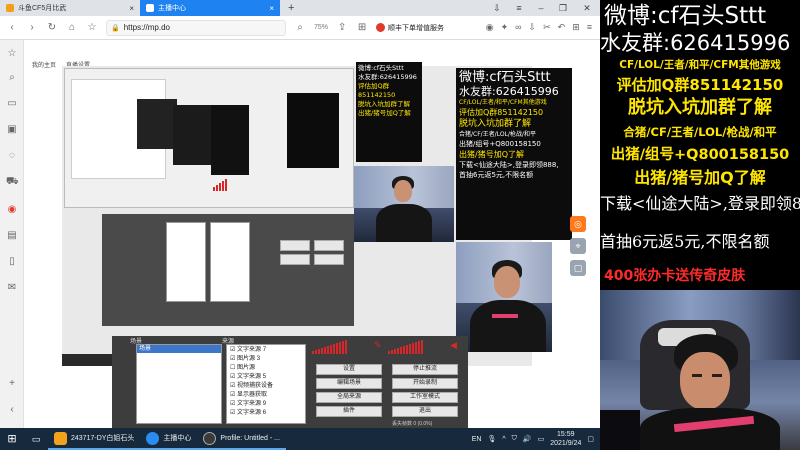  Describe the element at coordinates (527, 439) in the screenshot. I see `volume-icon: 🔊` at that location.